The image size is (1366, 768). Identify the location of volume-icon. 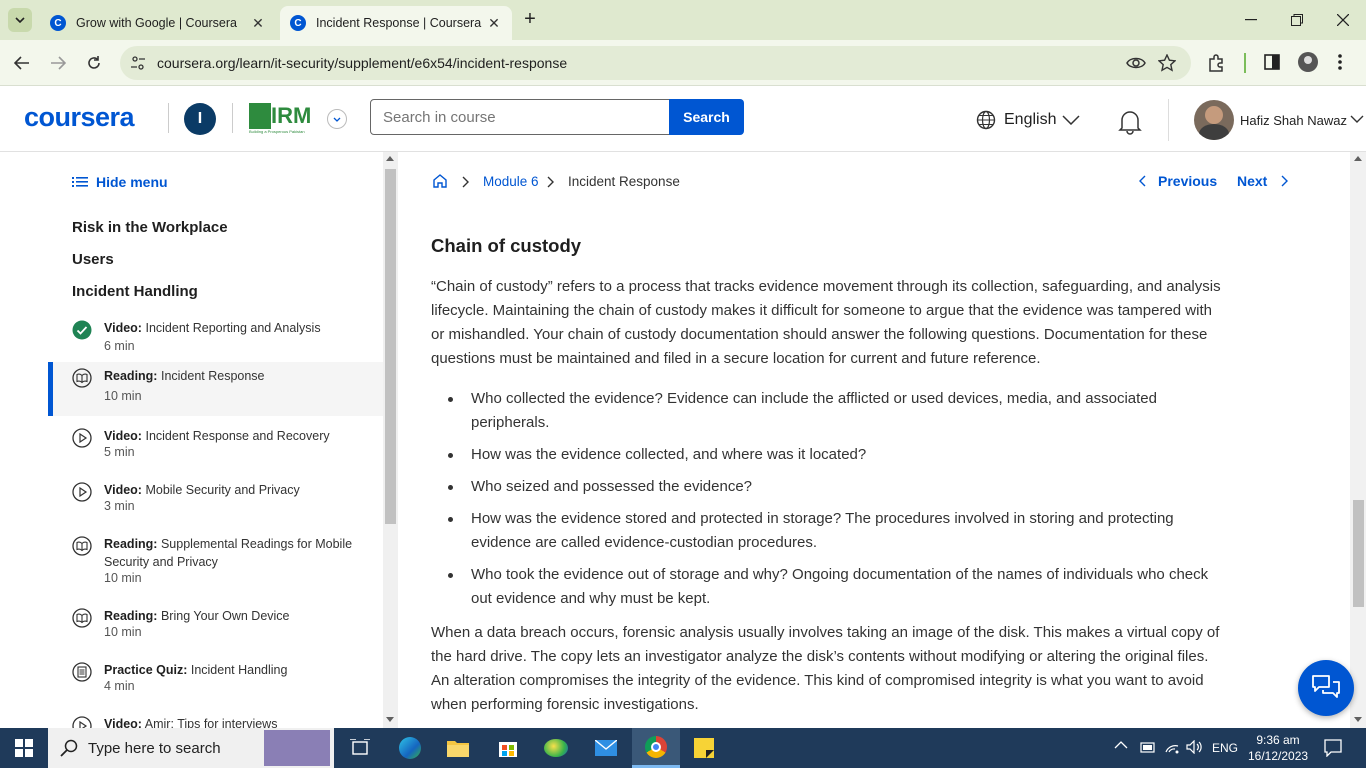
(1194, 747).